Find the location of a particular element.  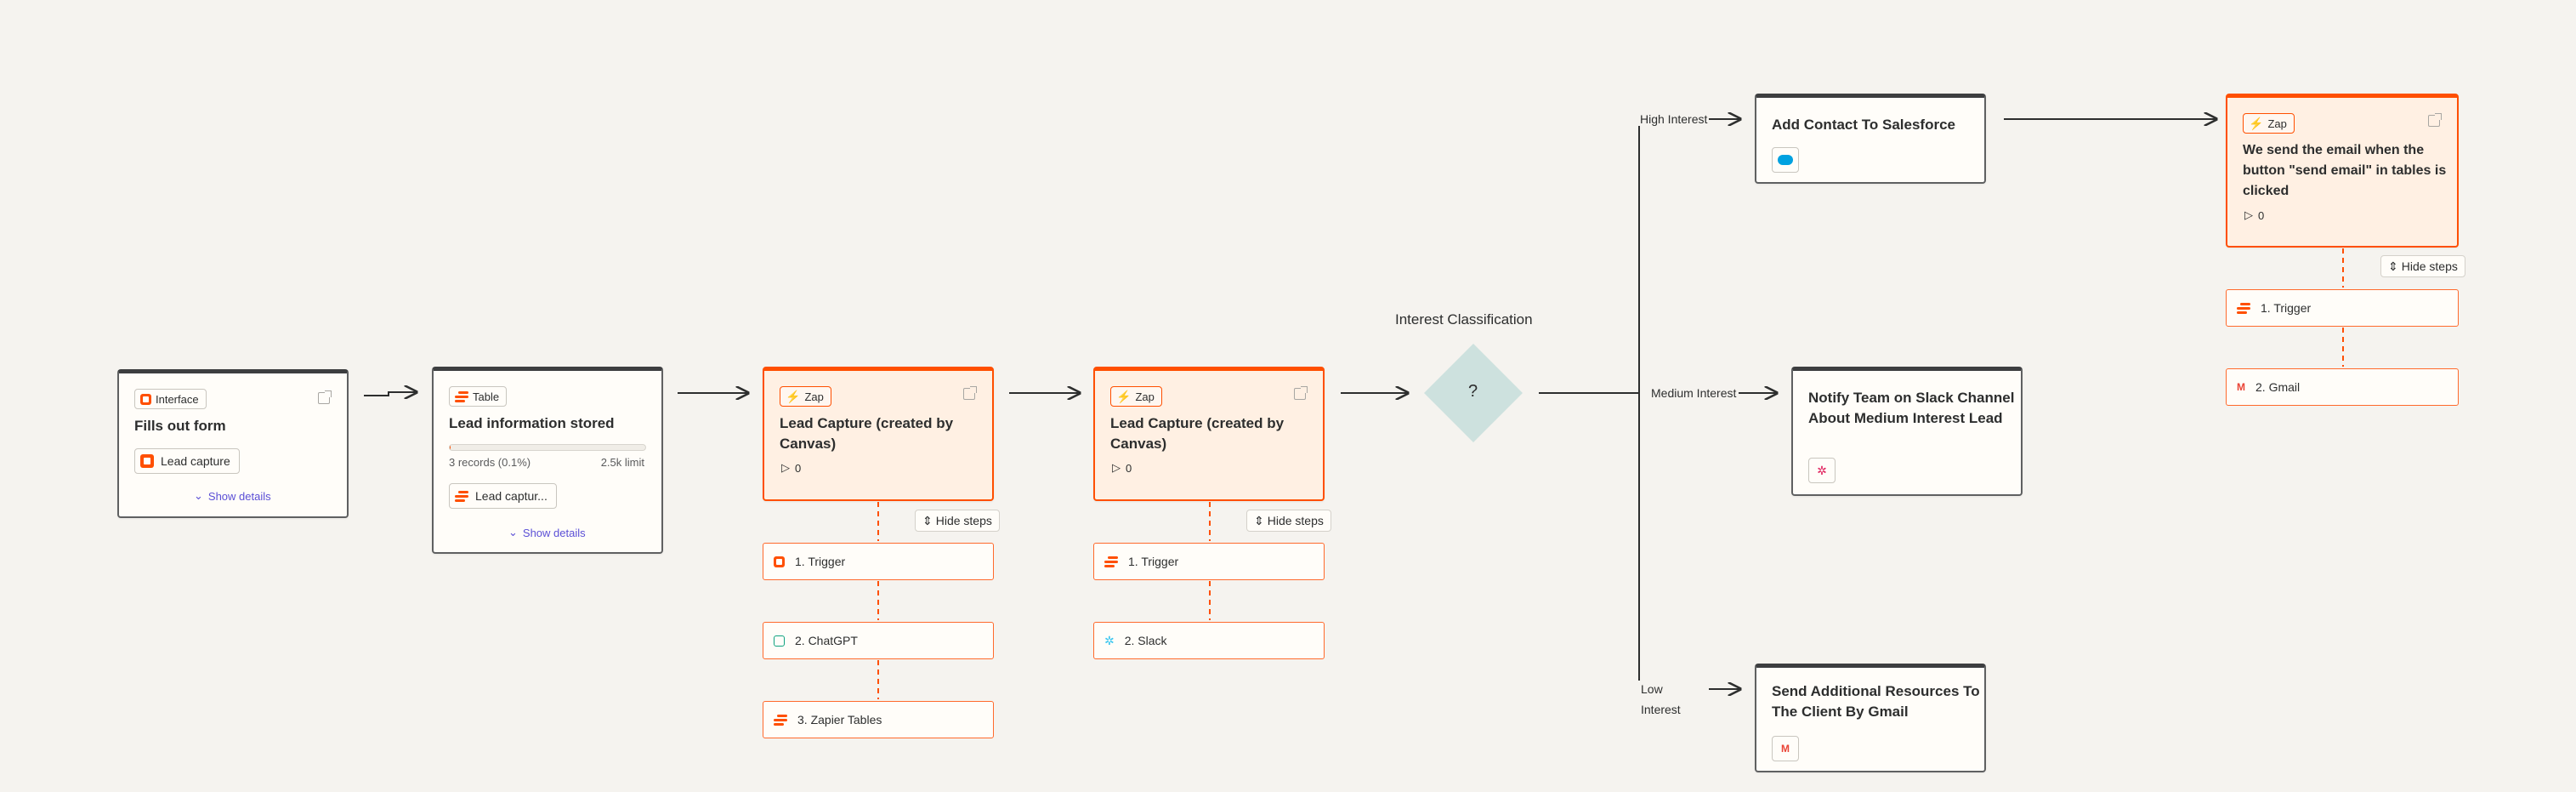

branch-label-medium: Medium Interest is located at coordinates (1693, 393).